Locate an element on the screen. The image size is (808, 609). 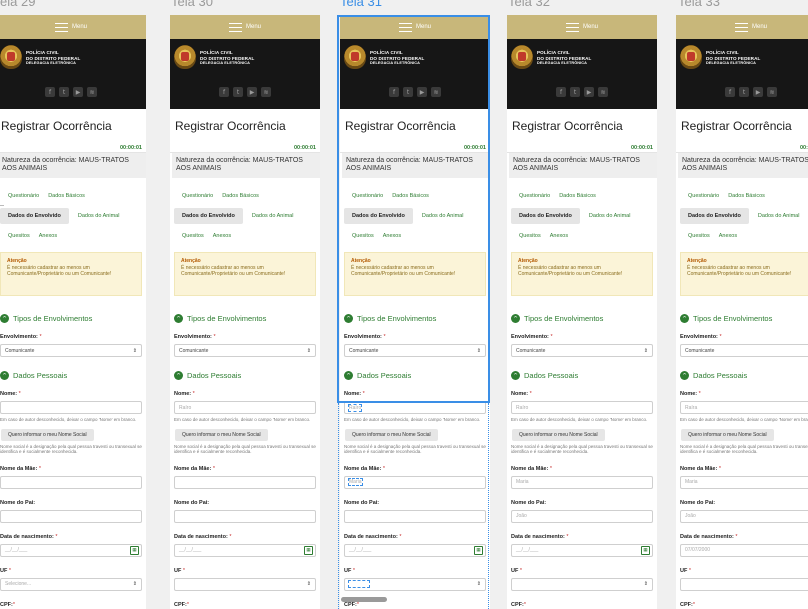
nome-input: Raíra is located at coordinates (744, 407).